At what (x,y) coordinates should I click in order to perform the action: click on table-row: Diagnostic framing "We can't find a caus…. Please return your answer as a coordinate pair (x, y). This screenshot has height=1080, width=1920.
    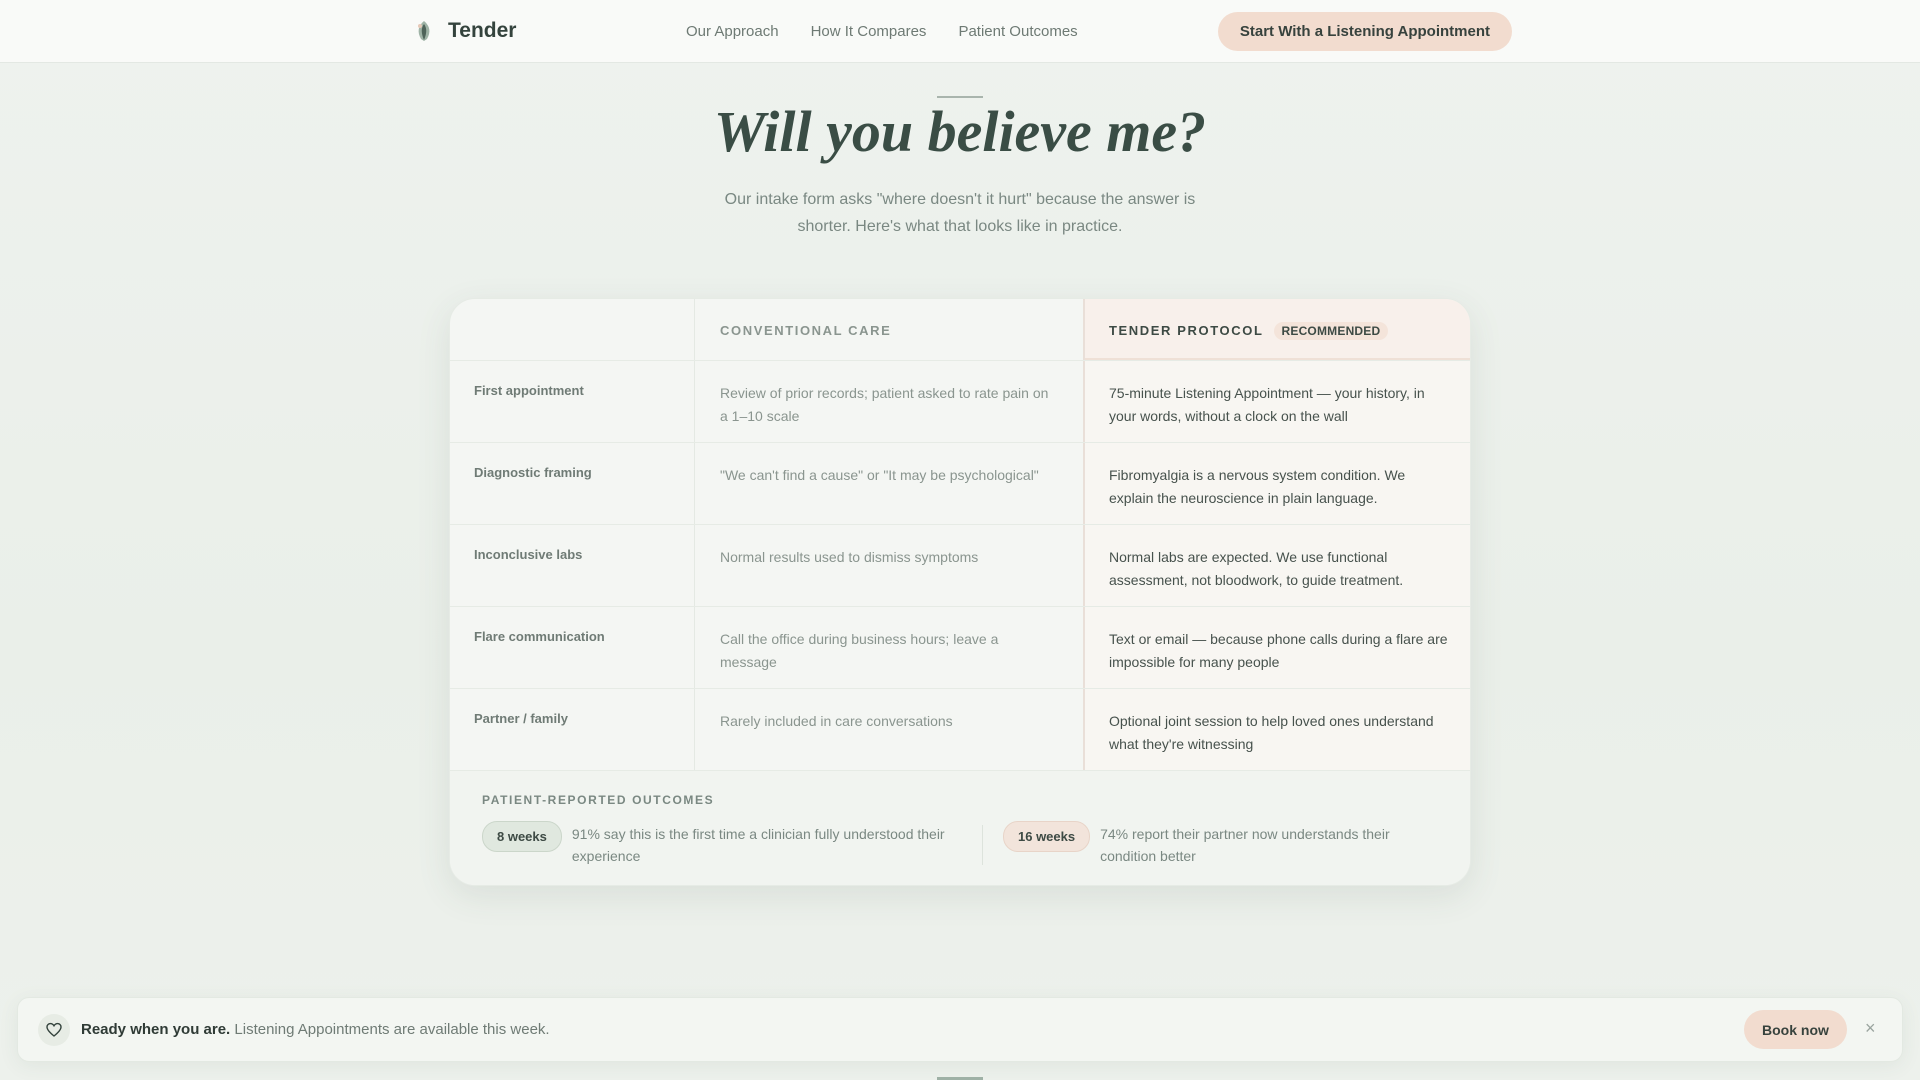
    Looking at the image, I should click on (960, 484).